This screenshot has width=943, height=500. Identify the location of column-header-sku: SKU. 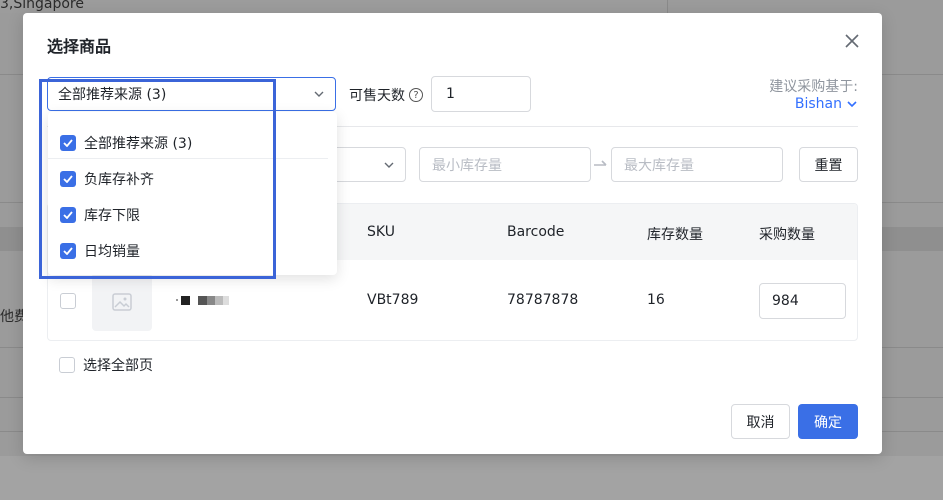
(381, 232).